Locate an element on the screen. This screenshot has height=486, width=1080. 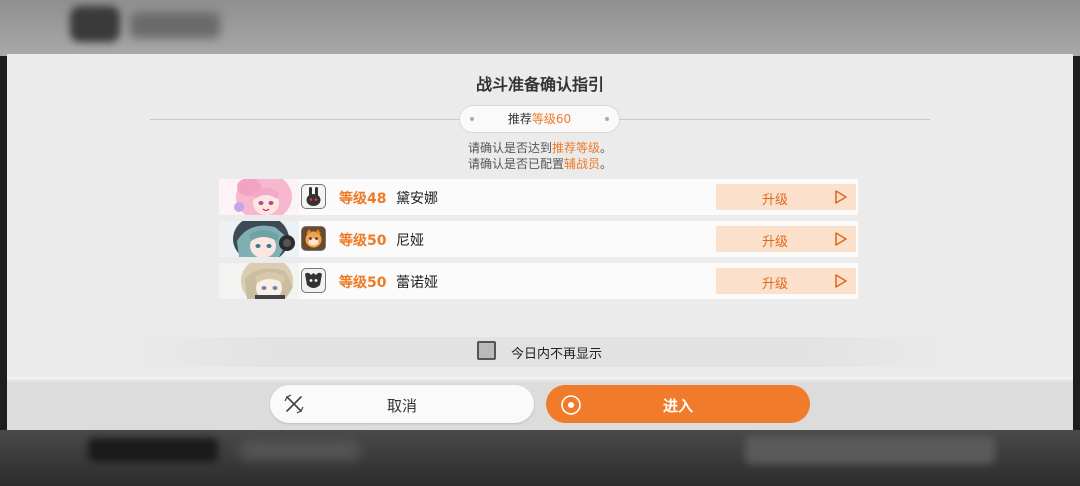
recommend-level-value: 等级60 is located at coordinates (551, 119).